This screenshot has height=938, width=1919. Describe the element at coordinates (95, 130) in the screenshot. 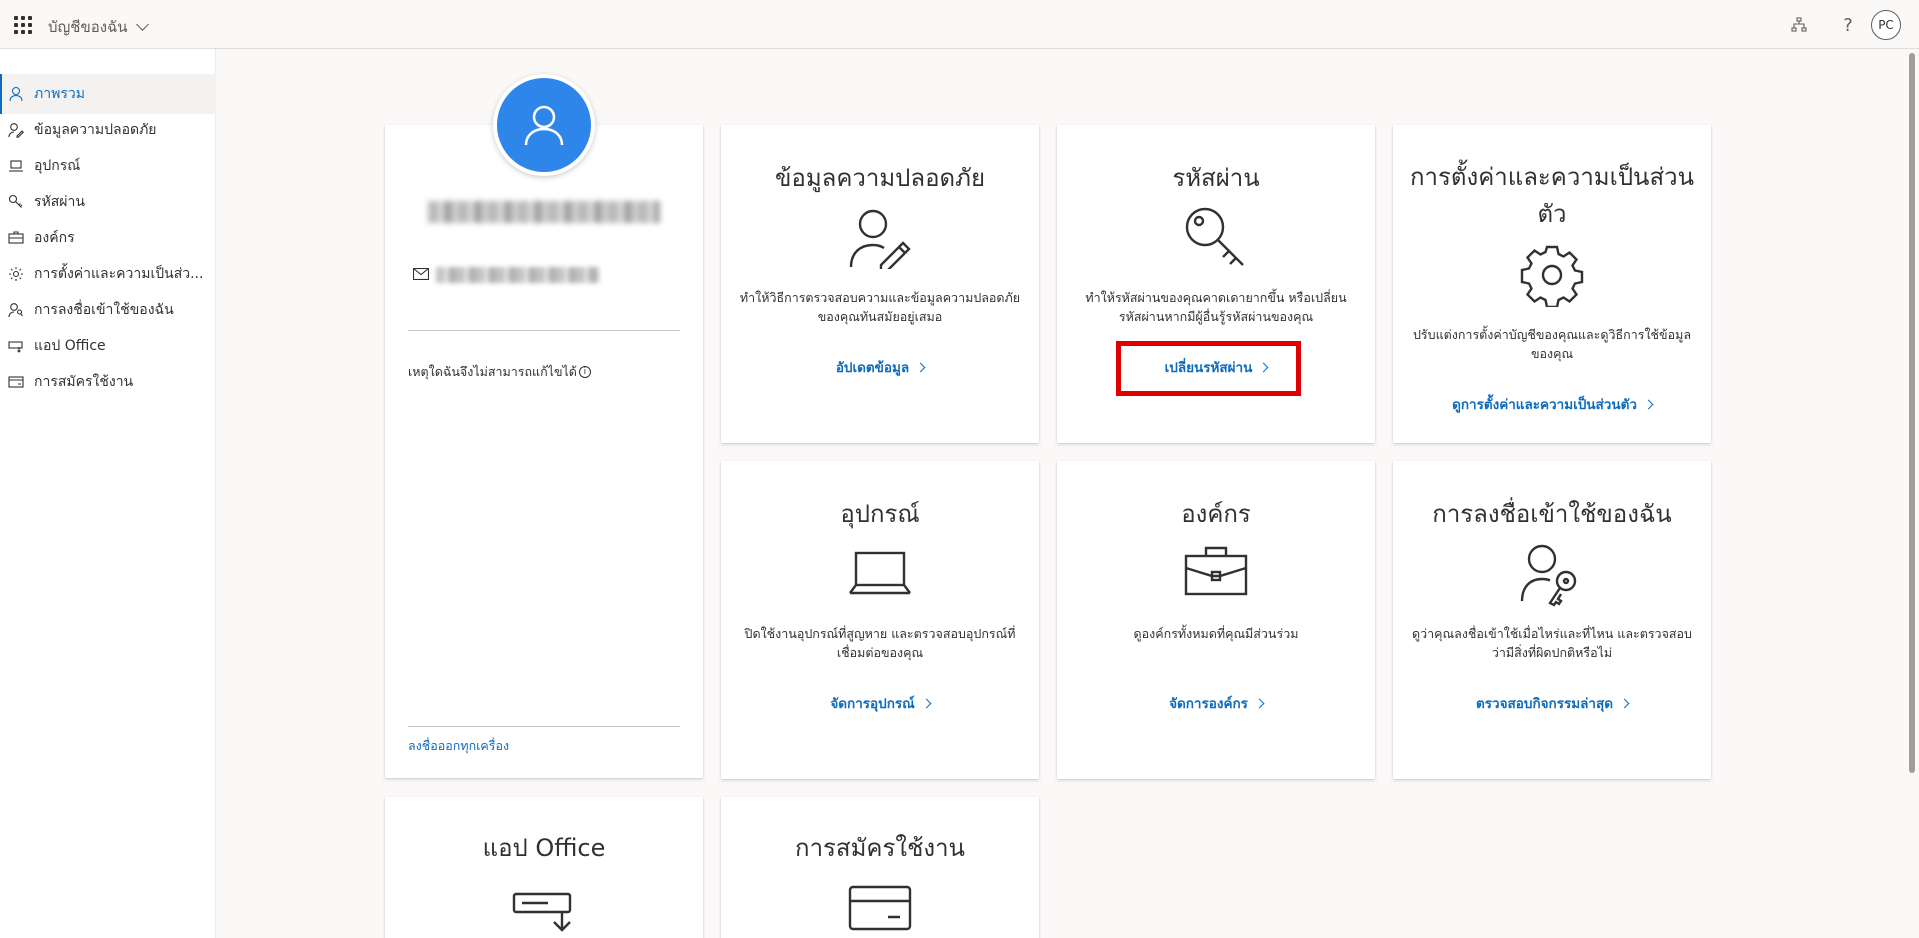

I see `sidebar-item-label: ข้อมูลความปลอดภัย` at that location.